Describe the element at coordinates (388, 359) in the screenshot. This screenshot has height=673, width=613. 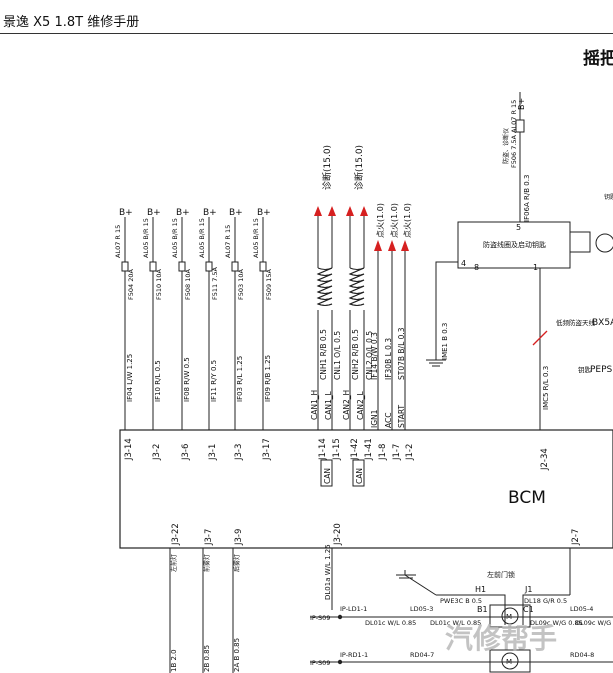
I see `ignition-wire-code: IF30B L 0.3` at that location.